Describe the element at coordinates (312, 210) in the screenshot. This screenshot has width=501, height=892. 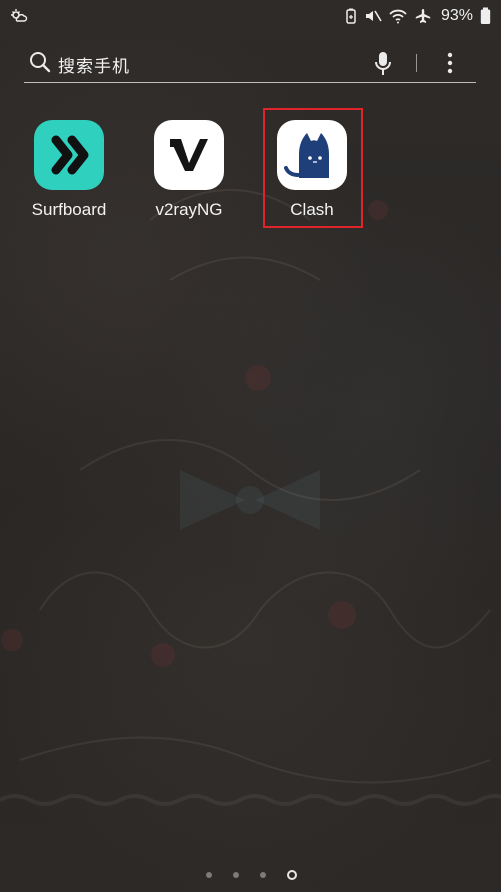
I see `app-label-clash: Clash` at that location.